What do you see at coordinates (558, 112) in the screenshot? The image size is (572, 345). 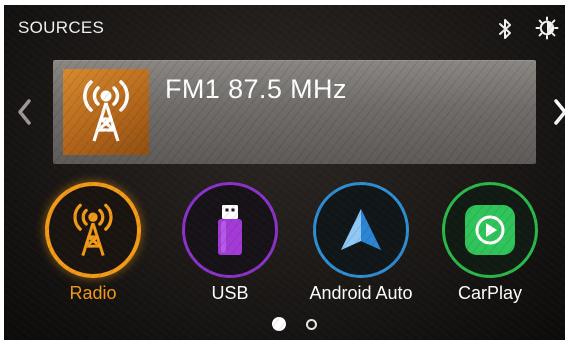 I see `next-arrow-icon` at bounding box center [558, 112].